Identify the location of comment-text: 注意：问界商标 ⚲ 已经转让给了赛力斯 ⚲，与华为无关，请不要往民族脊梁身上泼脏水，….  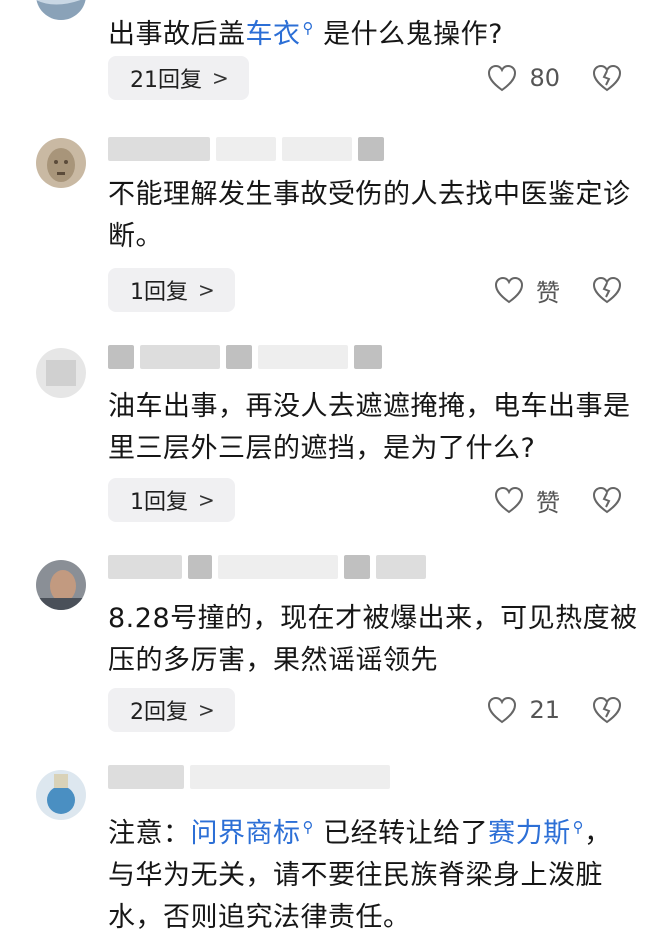
(373, 872).